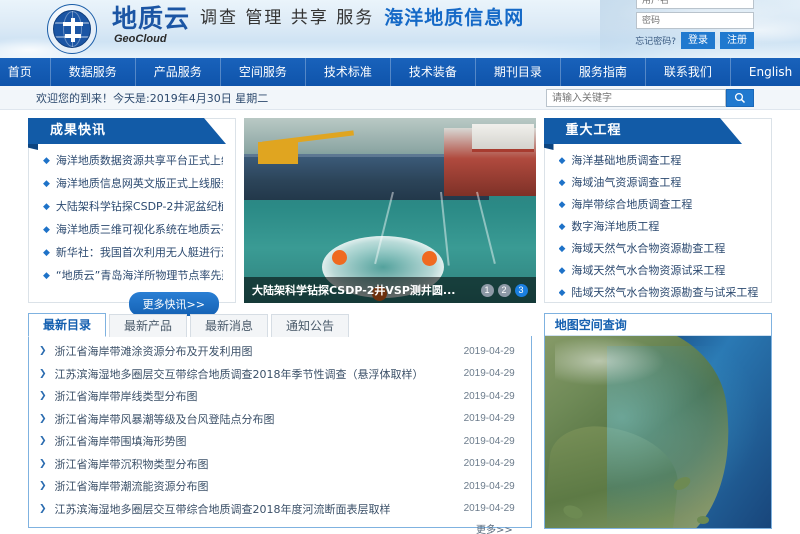 The height and width of the screenshot is (534, 800). I want to click on table-row: ❯ 浙江省海岸带岸线类型分布图 2019-04-29, so click(279, 396).